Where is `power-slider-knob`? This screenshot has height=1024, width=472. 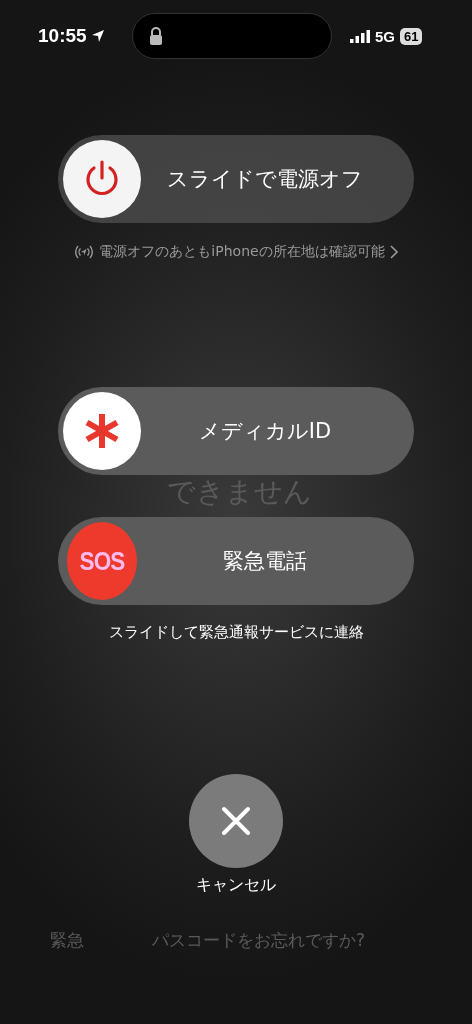
power-slider-knob is located at coordinates (102, 179).